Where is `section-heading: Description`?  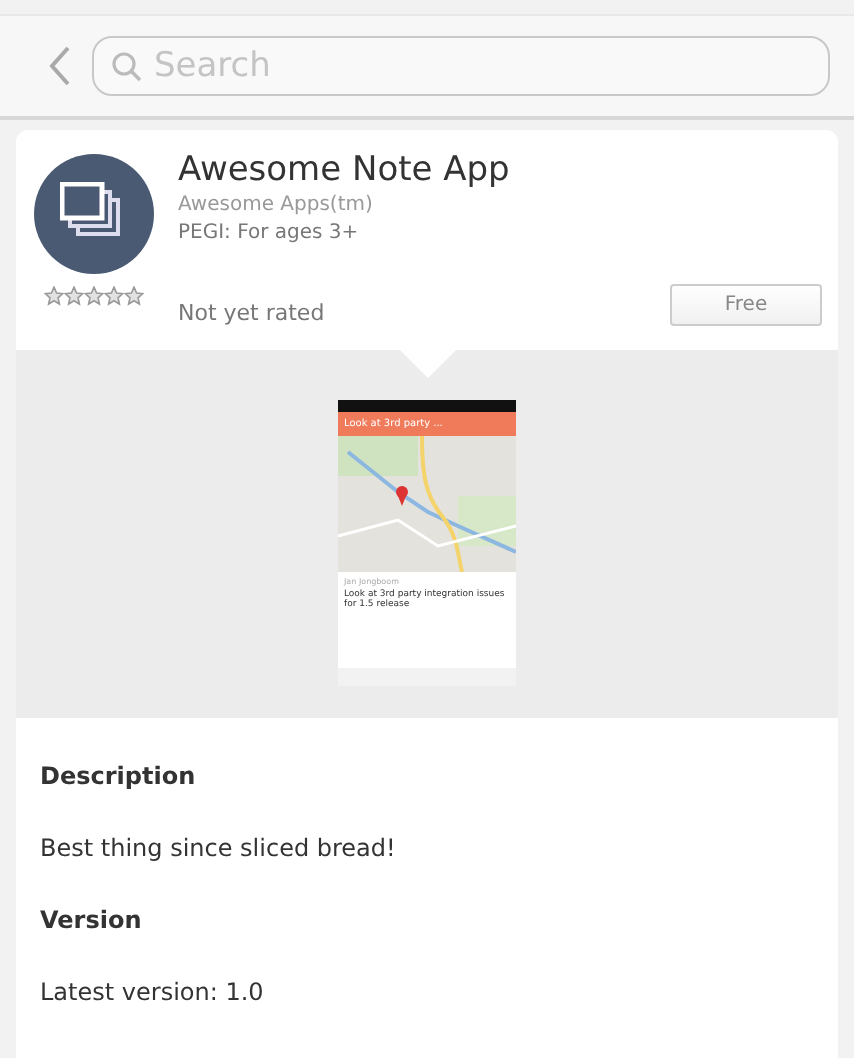 section-heading: Description is located at coordinates (119, 775).